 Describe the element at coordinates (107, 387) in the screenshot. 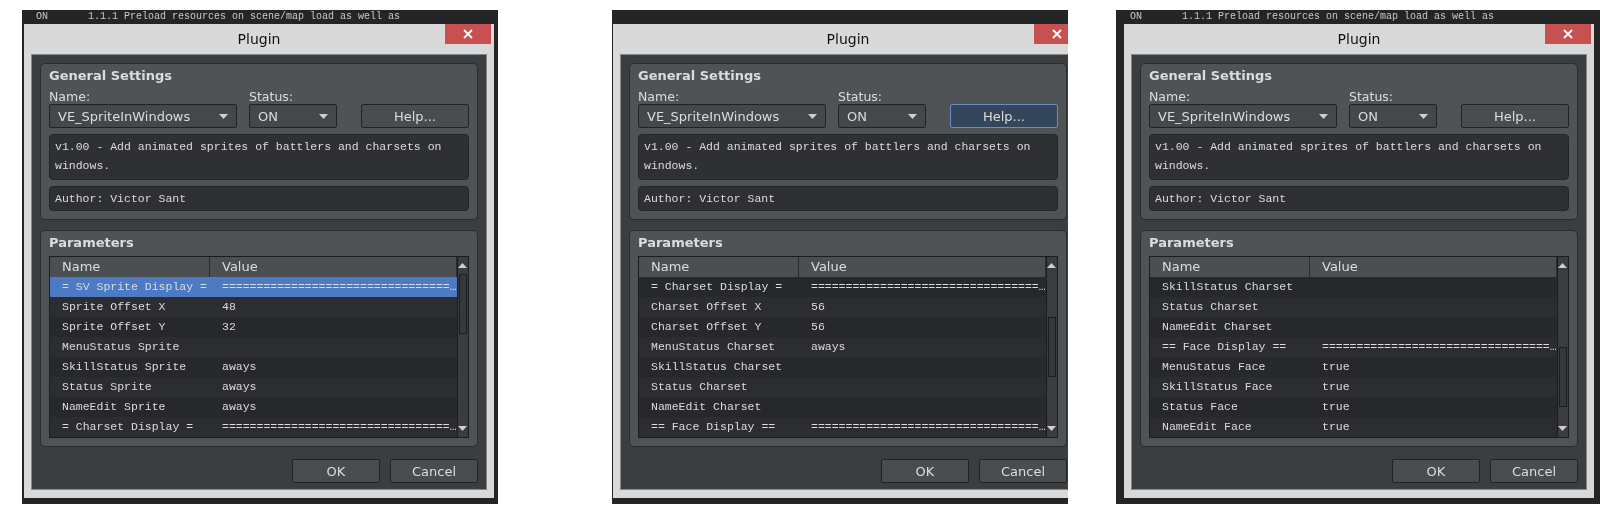

I see `table-cell-text: Status Sprite` at that location.